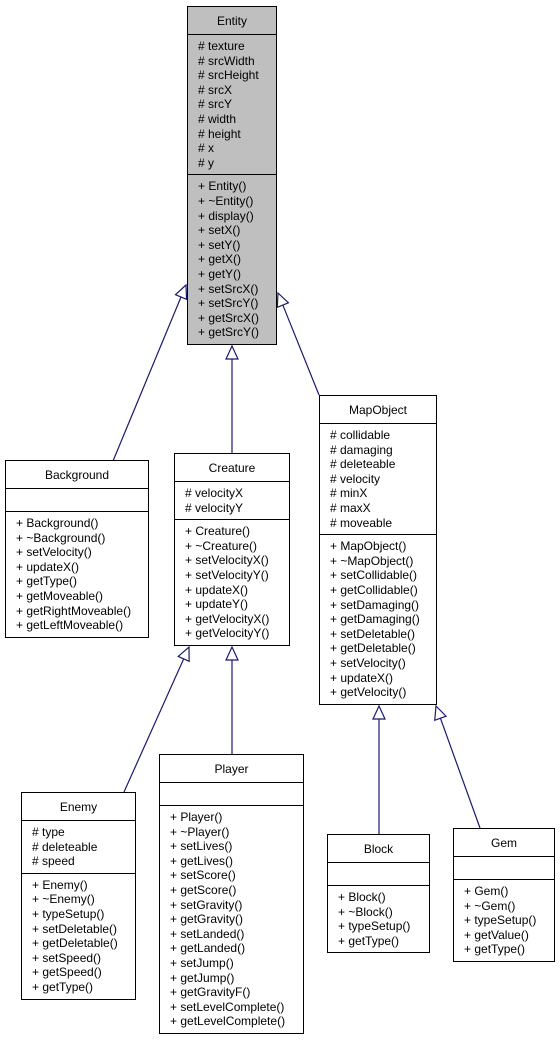 This screenshot has height=1043, width=560. Describe the element at coordinates (226, 60) in the screenshot. I see `attribute: # srcWidth` at that location.